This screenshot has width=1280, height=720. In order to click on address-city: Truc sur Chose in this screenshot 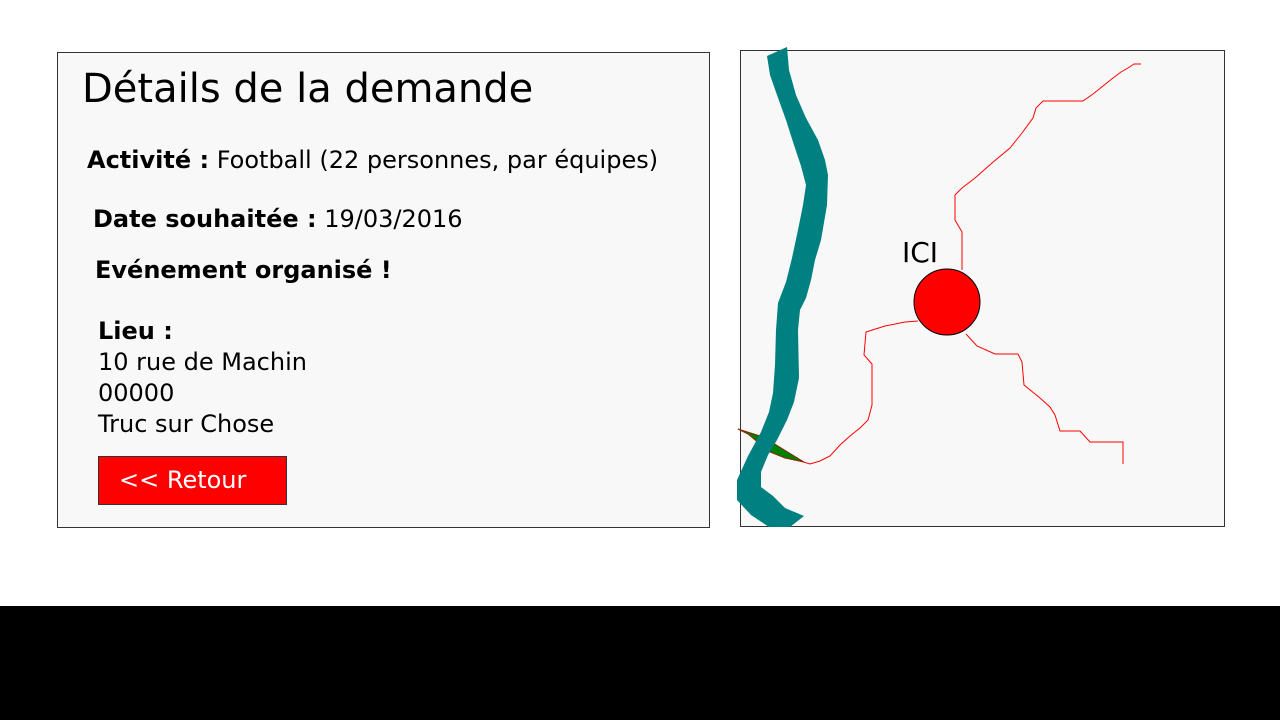, I will do `click(186, 424)`.